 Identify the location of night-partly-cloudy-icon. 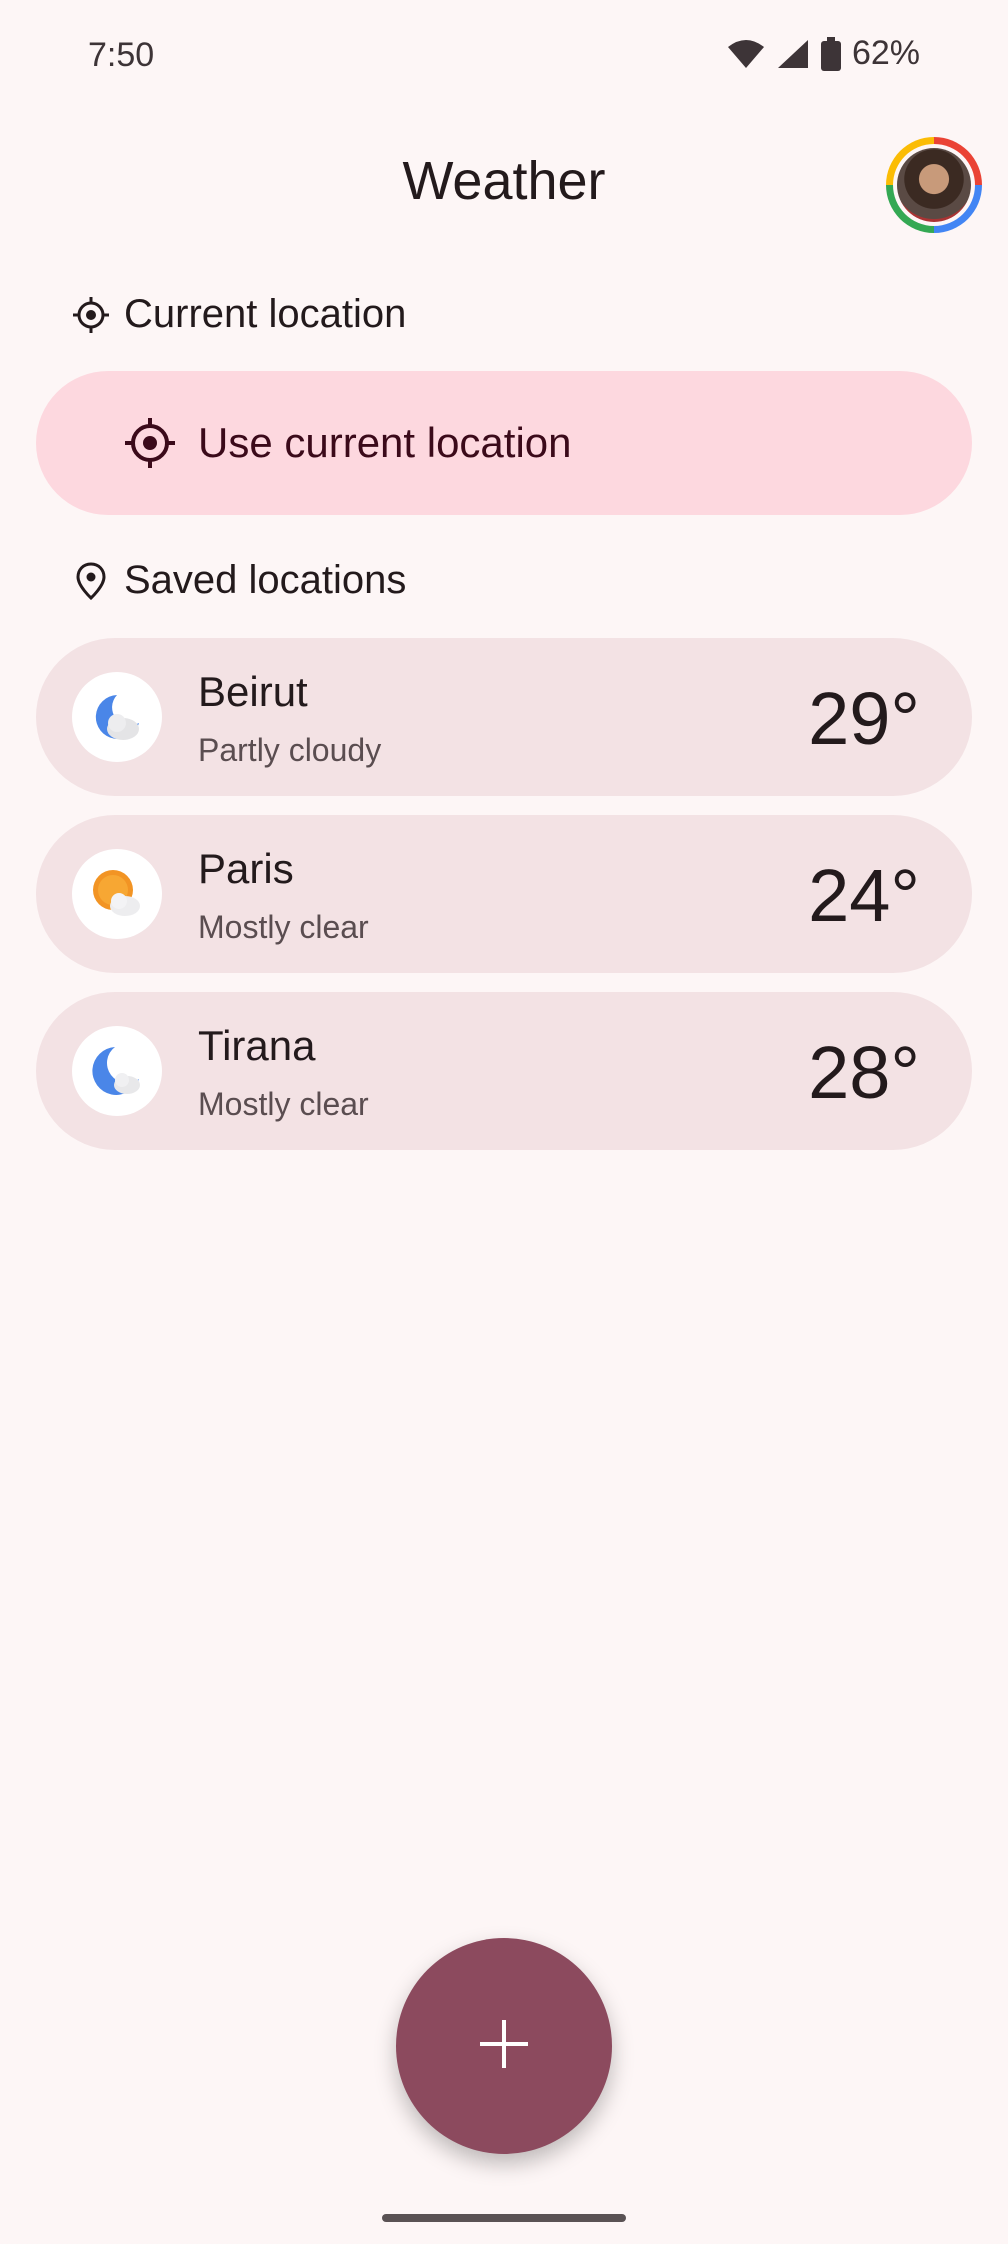
(117, 717).